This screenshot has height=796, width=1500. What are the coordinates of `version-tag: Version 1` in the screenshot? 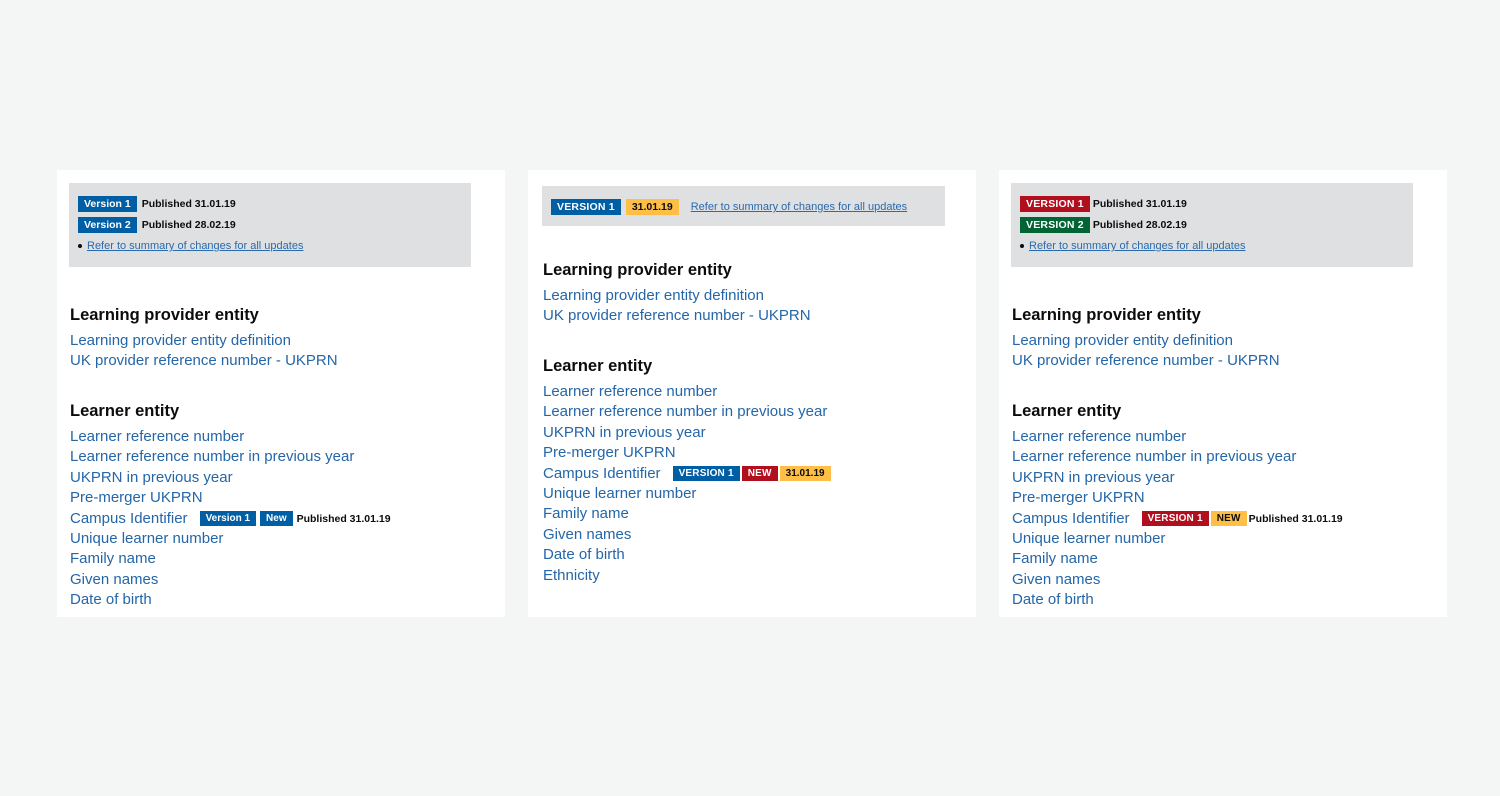 It's located at (228, 519).